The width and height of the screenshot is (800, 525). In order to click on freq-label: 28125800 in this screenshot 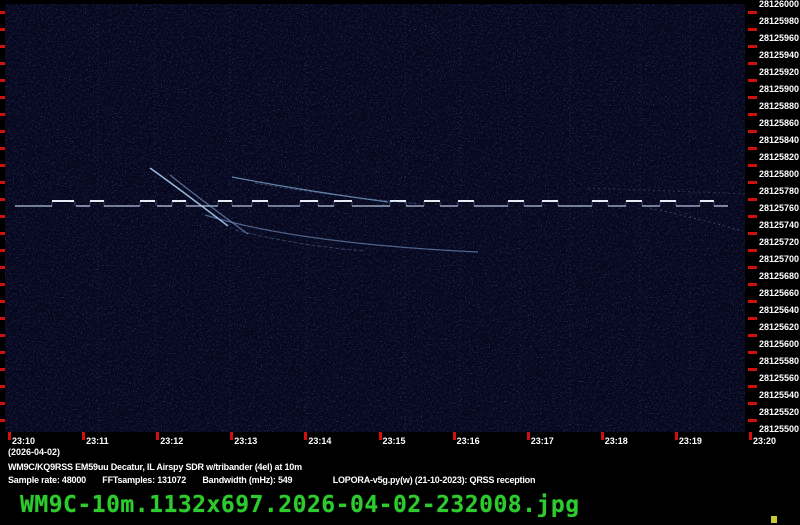, I will do `click(779, 174)`.